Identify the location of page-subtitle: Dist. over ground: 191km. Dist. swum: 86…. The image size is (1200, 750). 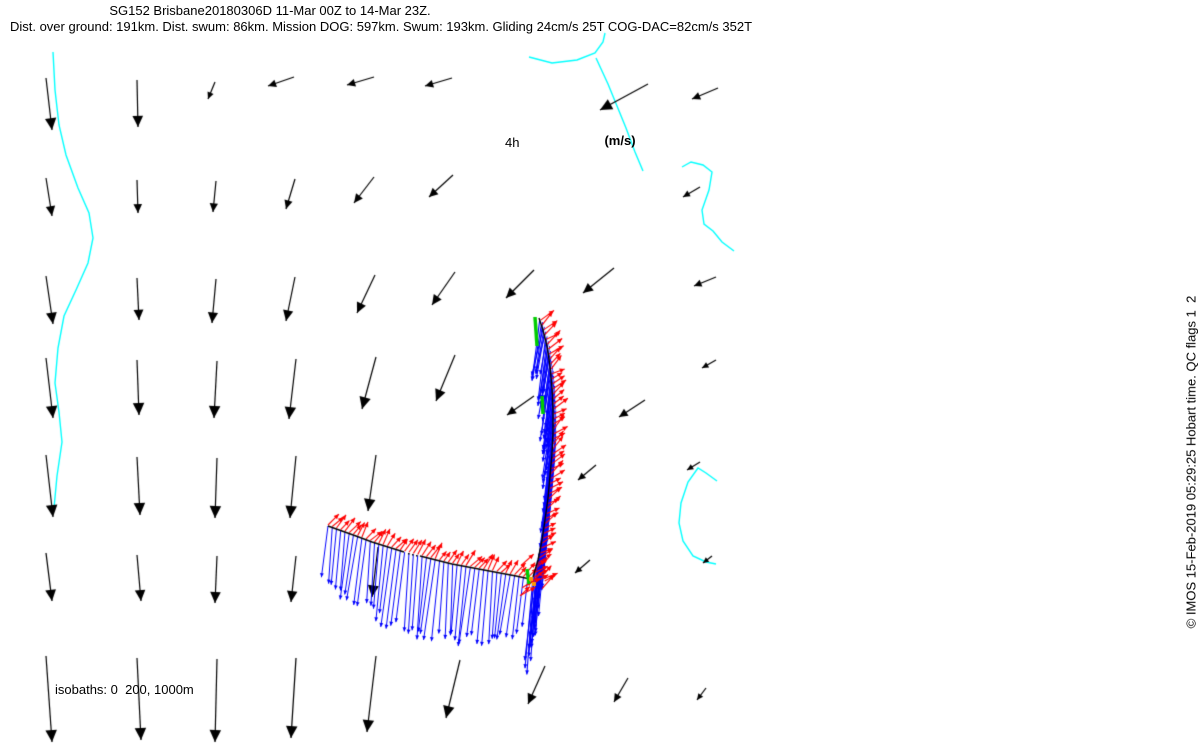
(381, 26).